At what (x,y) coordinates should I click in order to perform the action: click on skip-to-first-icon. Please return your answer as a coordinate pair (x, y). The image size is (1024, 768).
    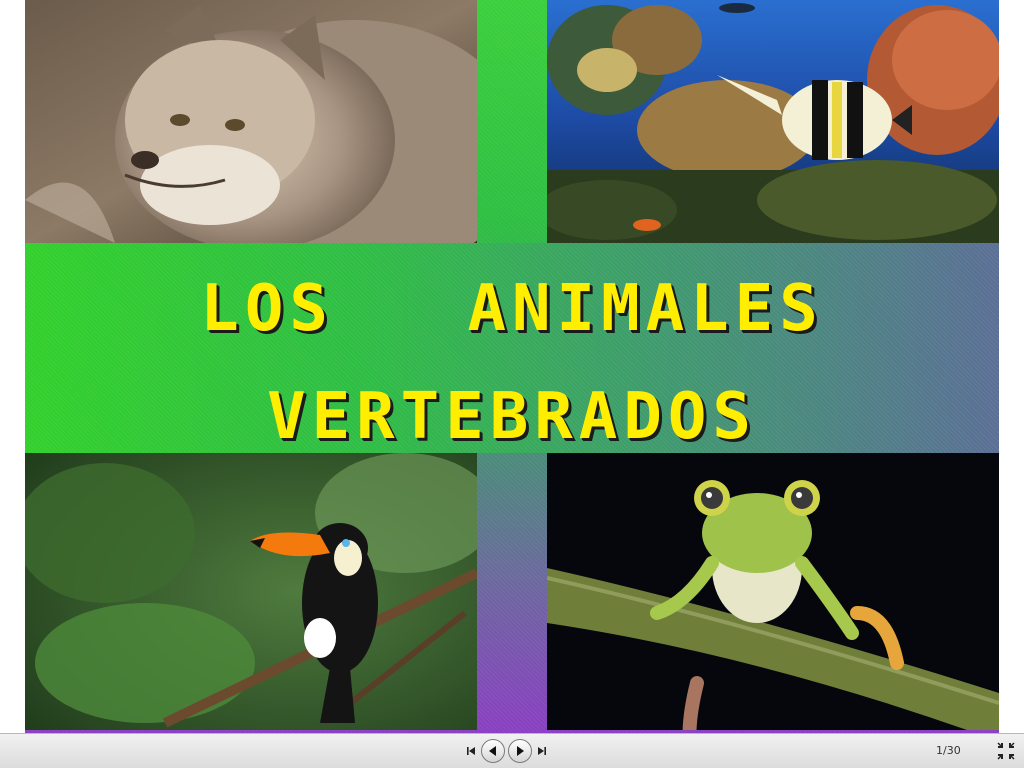
    Looking at the image, I should click on (471, 751).